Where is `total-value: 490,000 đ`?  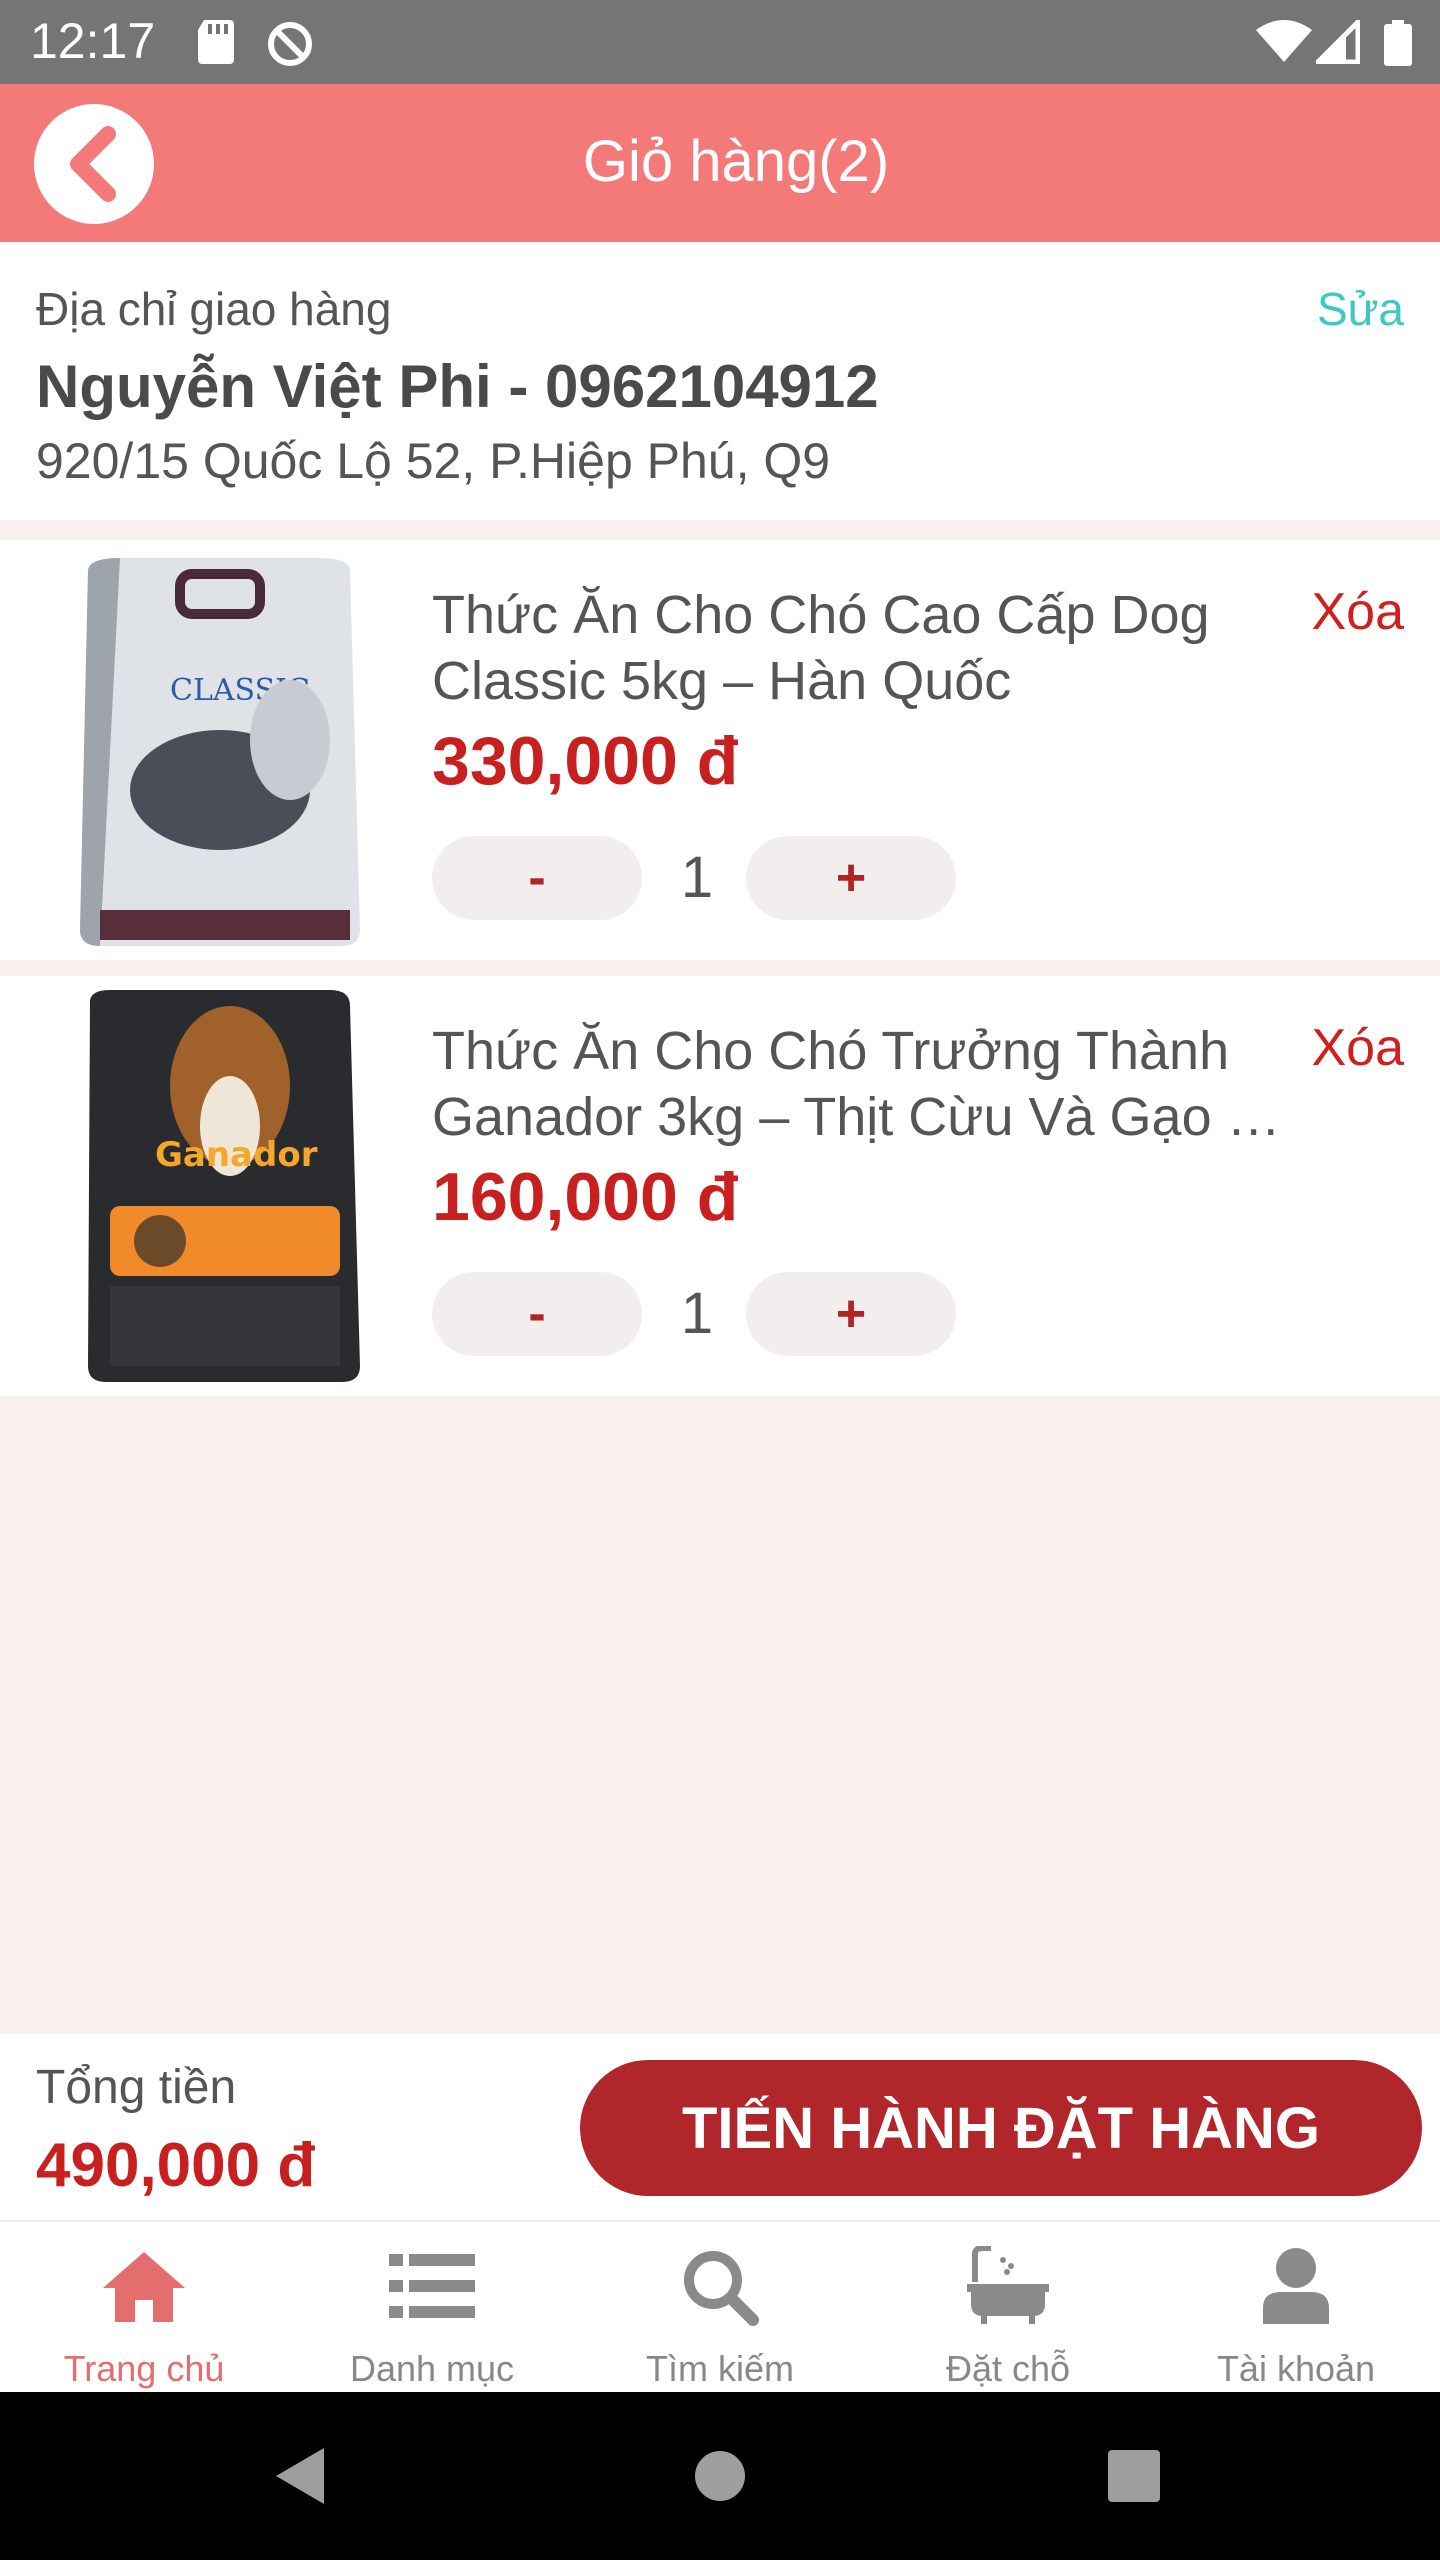 total-value: 490,000 đ is located at coordinates (176, 2165).